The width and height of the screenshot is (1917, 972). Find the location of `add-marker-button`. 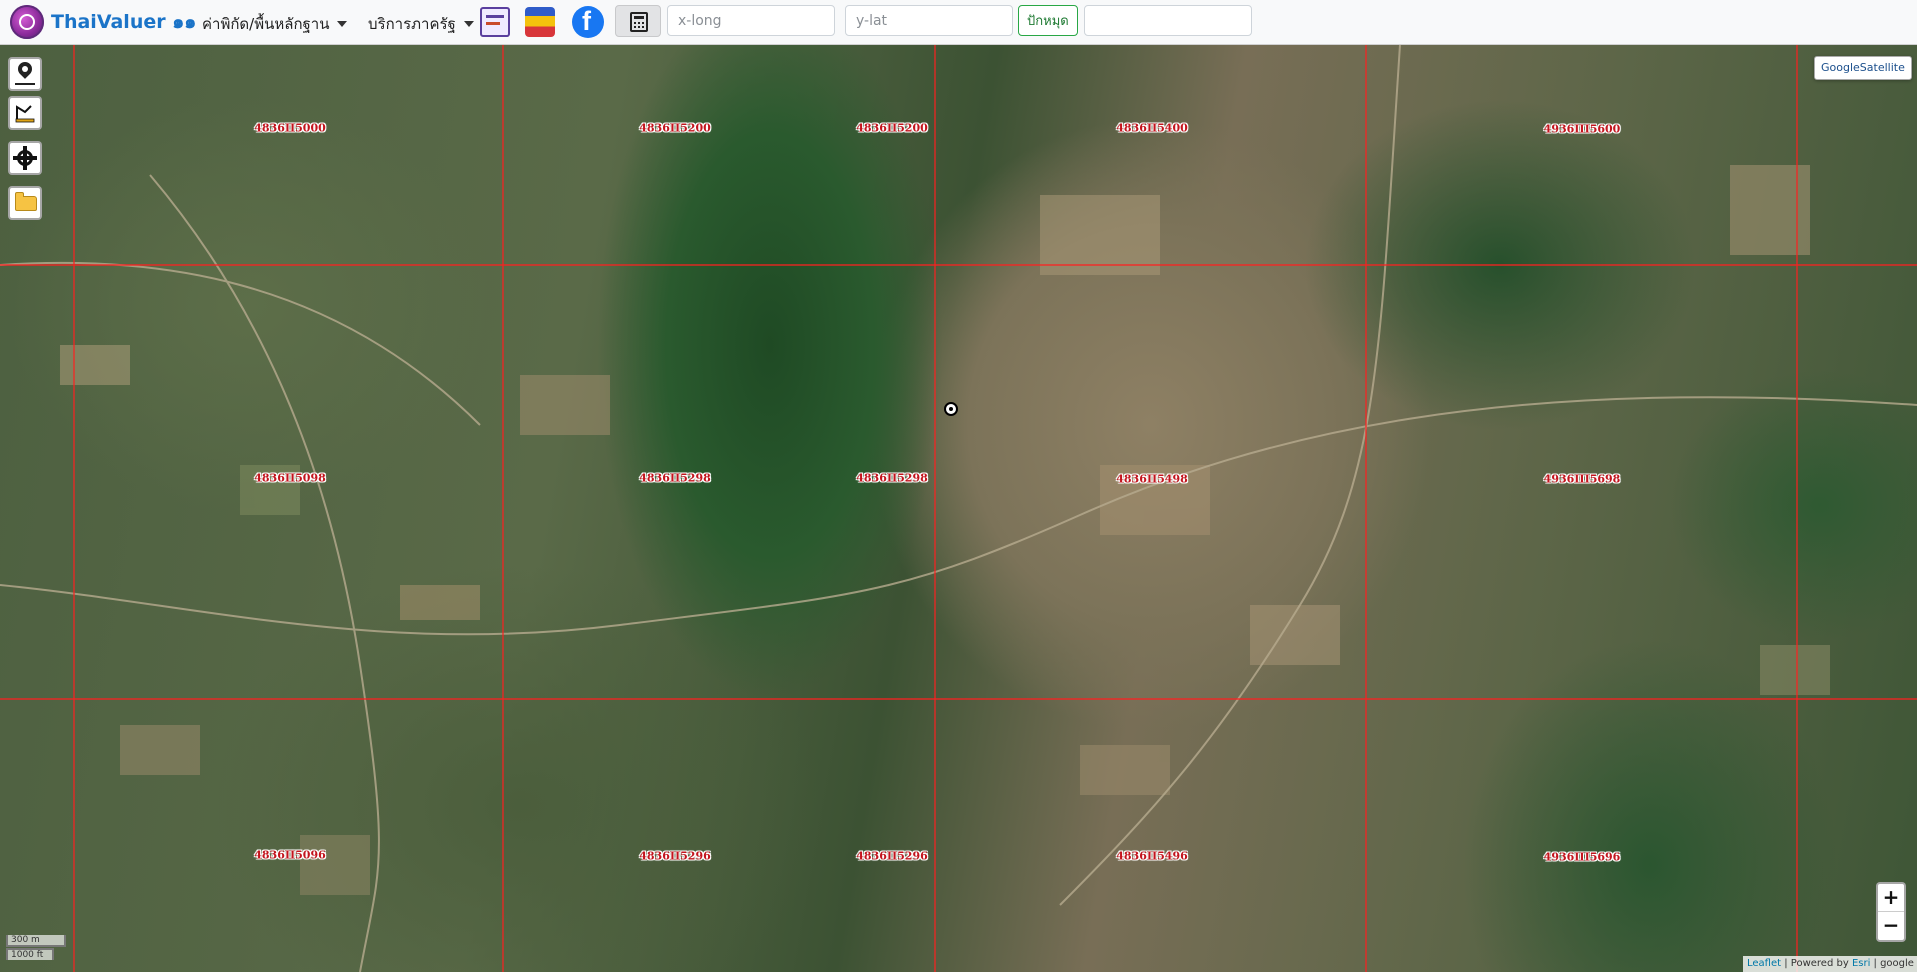

add-marker-button is located at coordinates (25, 74).